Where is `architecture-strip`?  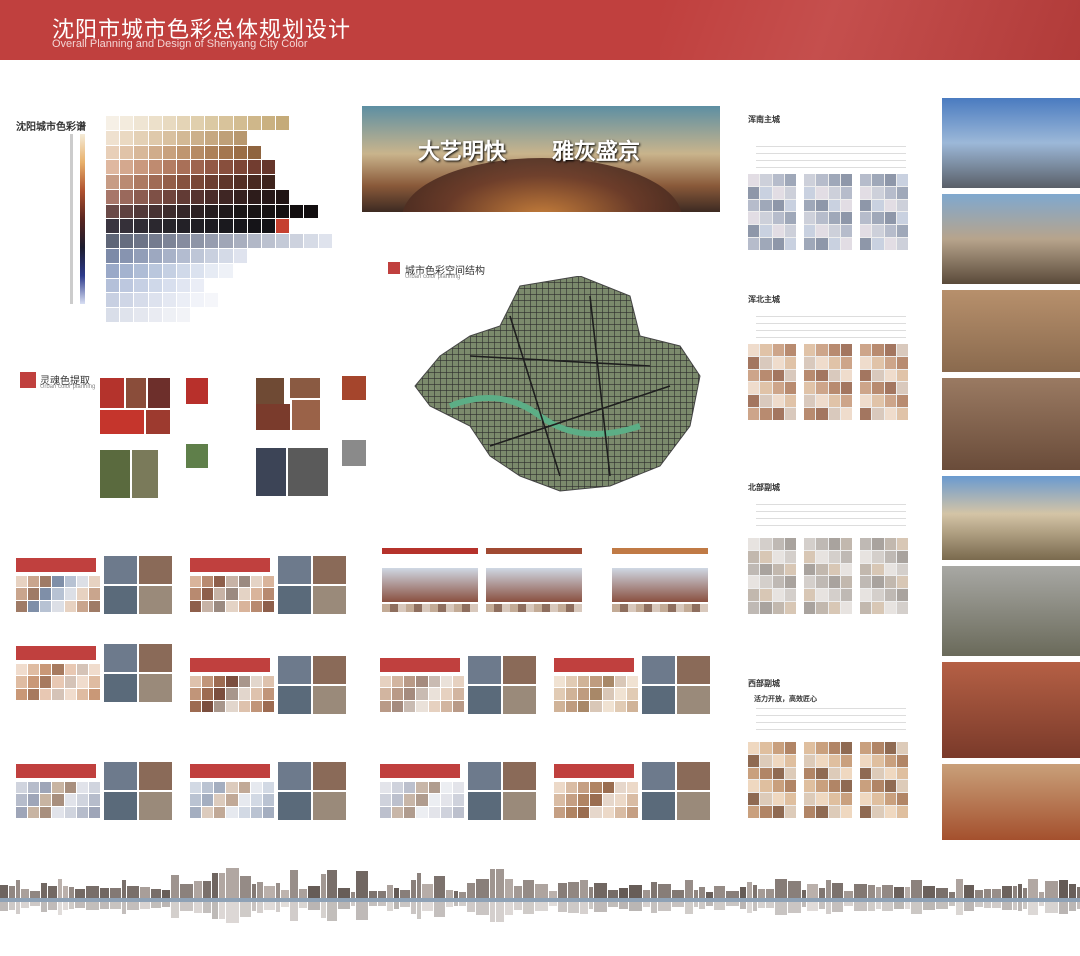 architecture-strip is located at coordinates (430, 608).